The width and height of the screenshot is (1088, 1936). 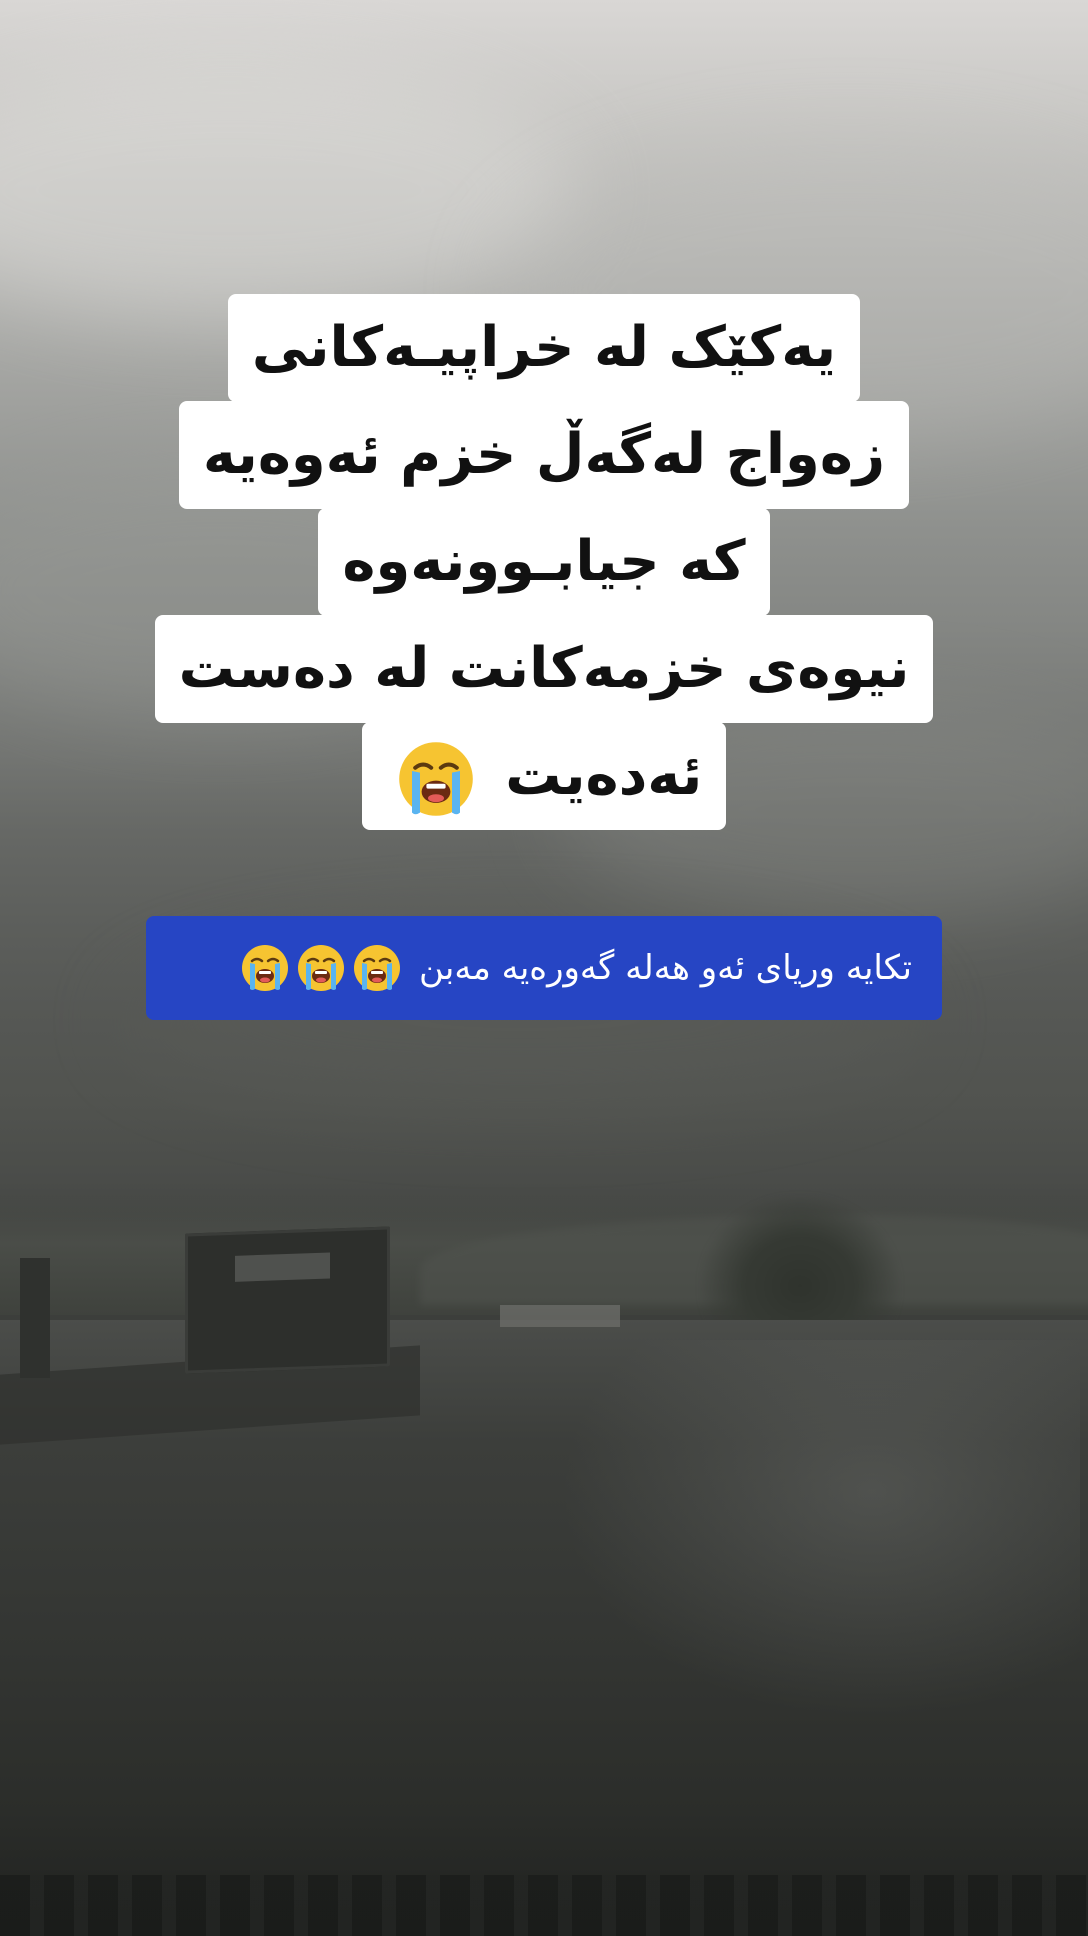 What do you see at coordinates (287, 1300) in the screenshot?
I see `roadside-billboard` at bounding box center [287, 1300].